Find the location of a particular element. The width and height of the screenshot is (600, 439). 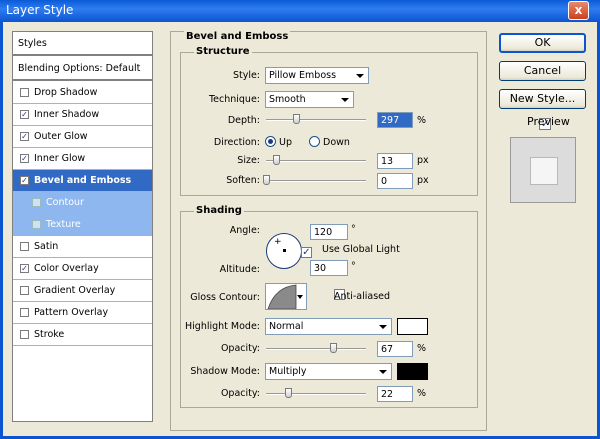

direction-up-radio is located at coordinates (270, 141).